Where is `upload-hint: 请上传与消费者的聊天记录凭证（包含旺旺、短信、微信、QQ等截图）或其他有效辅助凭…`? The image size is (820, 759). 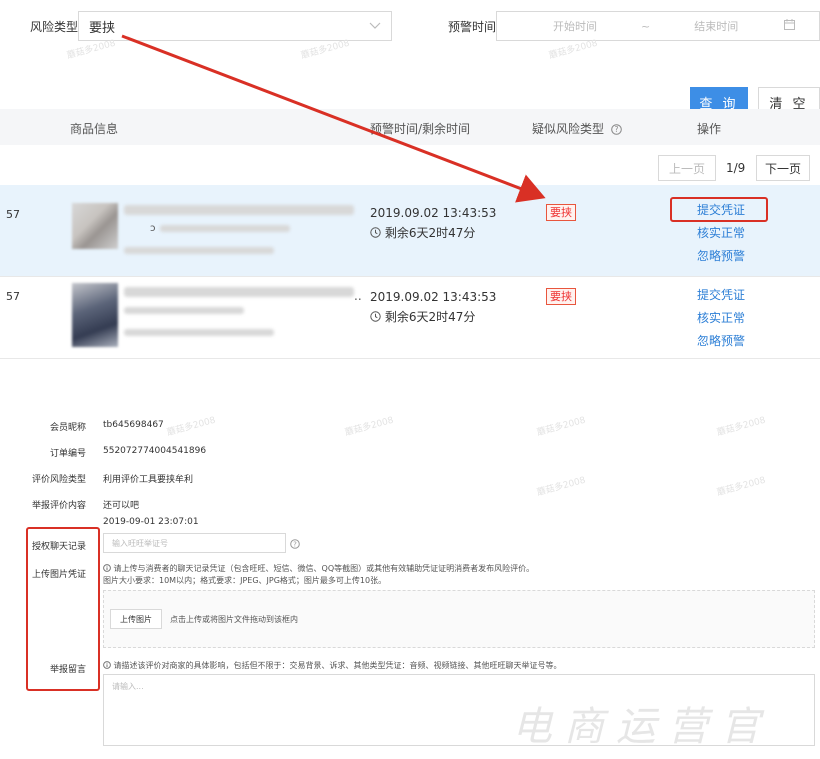 upload-hint: 请上传与消费者的聊天记录凭证（包含旺旺、短信、微信、QQ等截图）或其他有效辅助凭… is located at coordinates (453, 574).